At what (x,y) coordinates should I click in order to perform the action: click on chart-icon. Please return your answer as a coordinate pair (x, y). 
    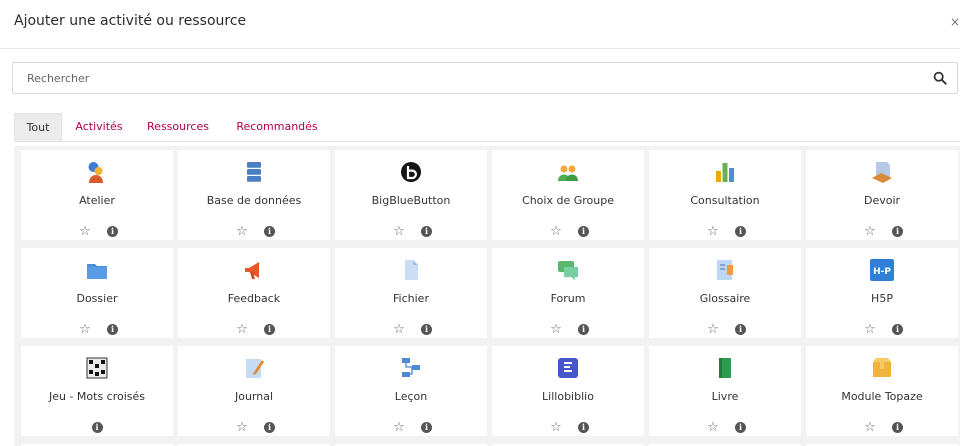
    Looking at the image, I should click on (725, 172).